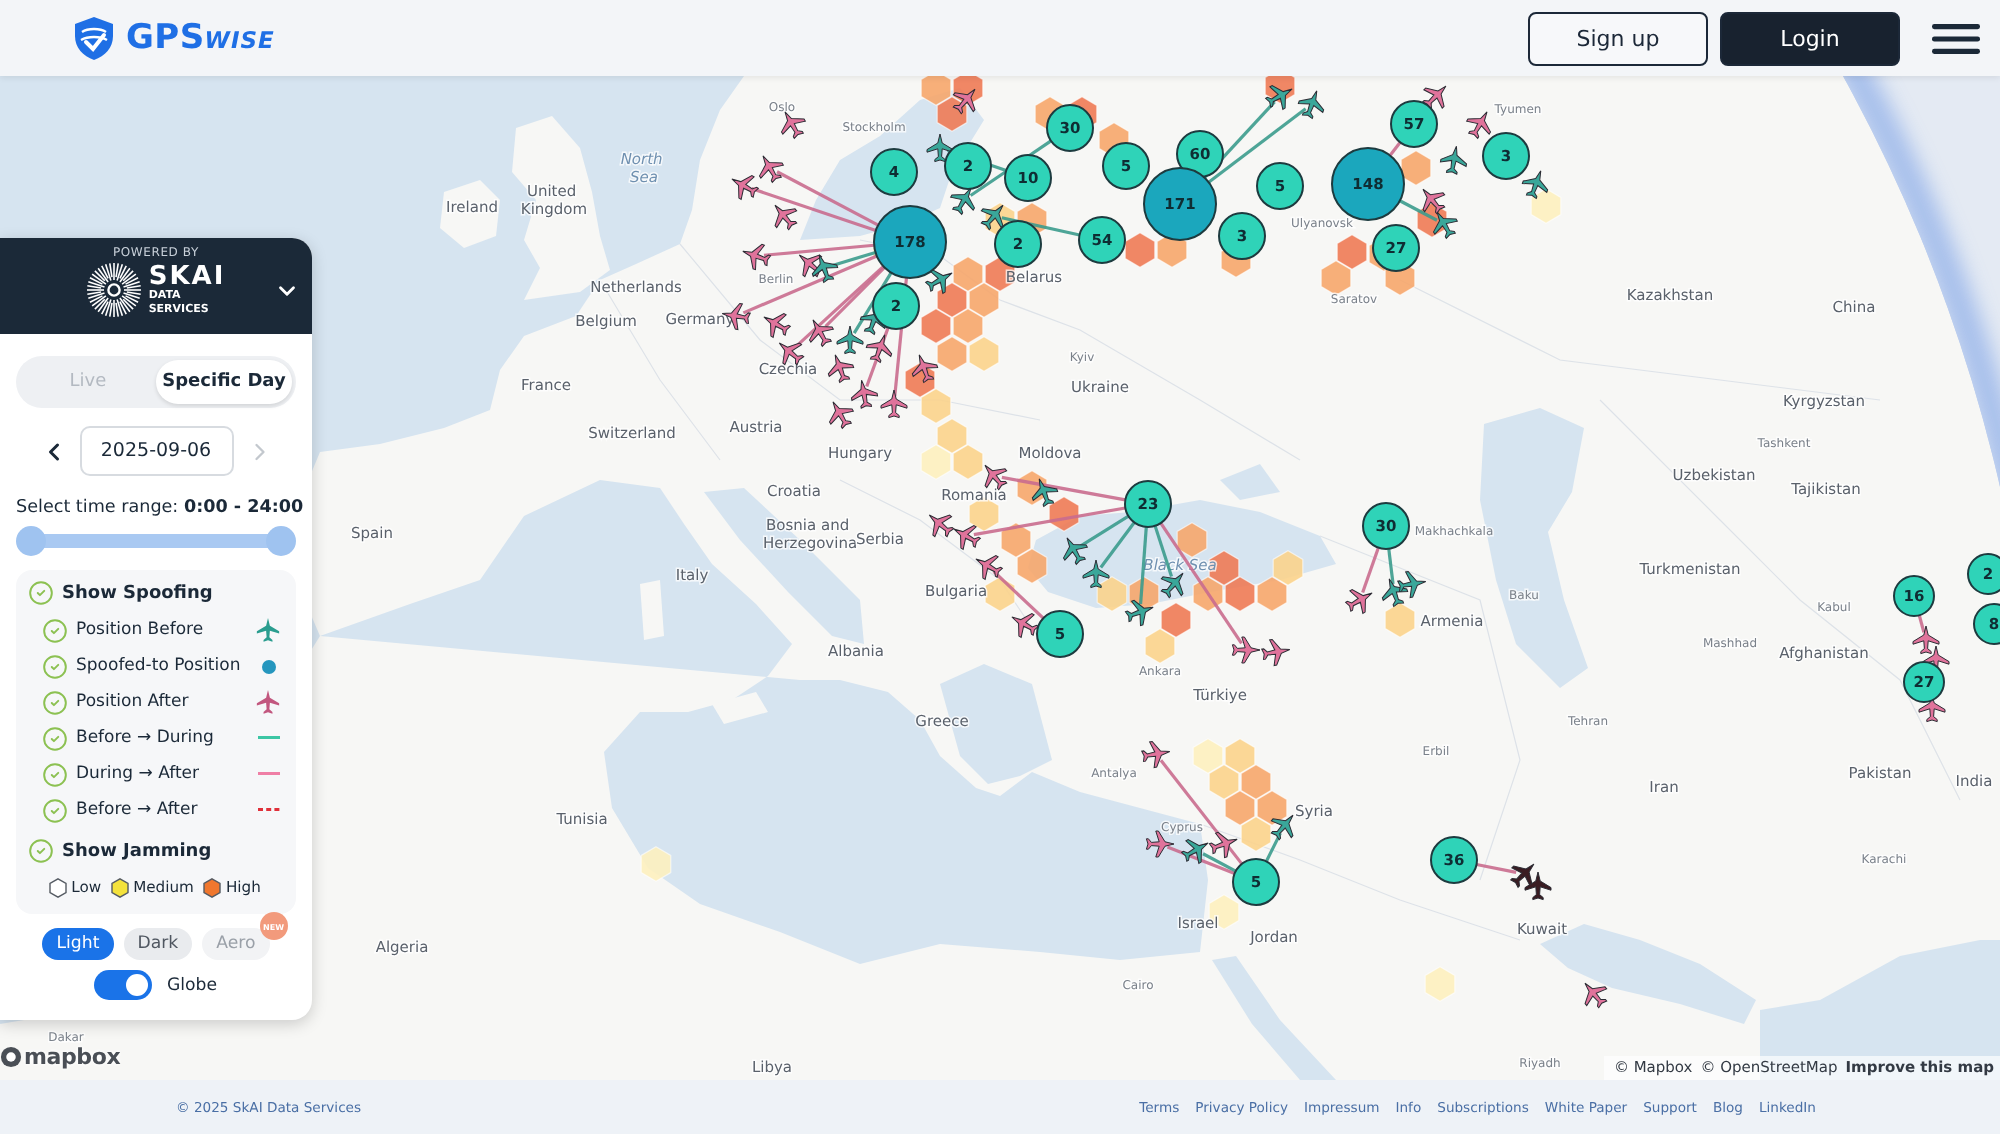  I want to click on time-range-slider, so click(156, 541).